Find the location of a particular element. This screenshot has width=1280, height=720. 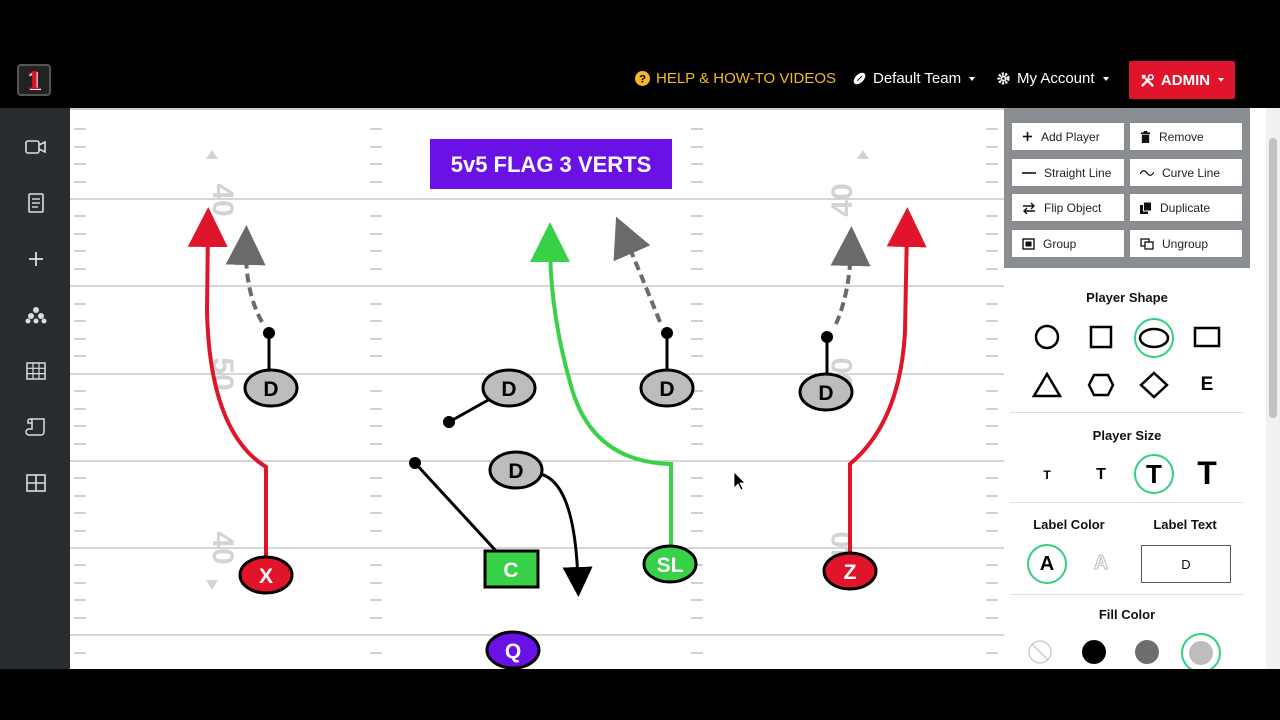

mouse-cursor-icon is located at coordinates (739, 481).